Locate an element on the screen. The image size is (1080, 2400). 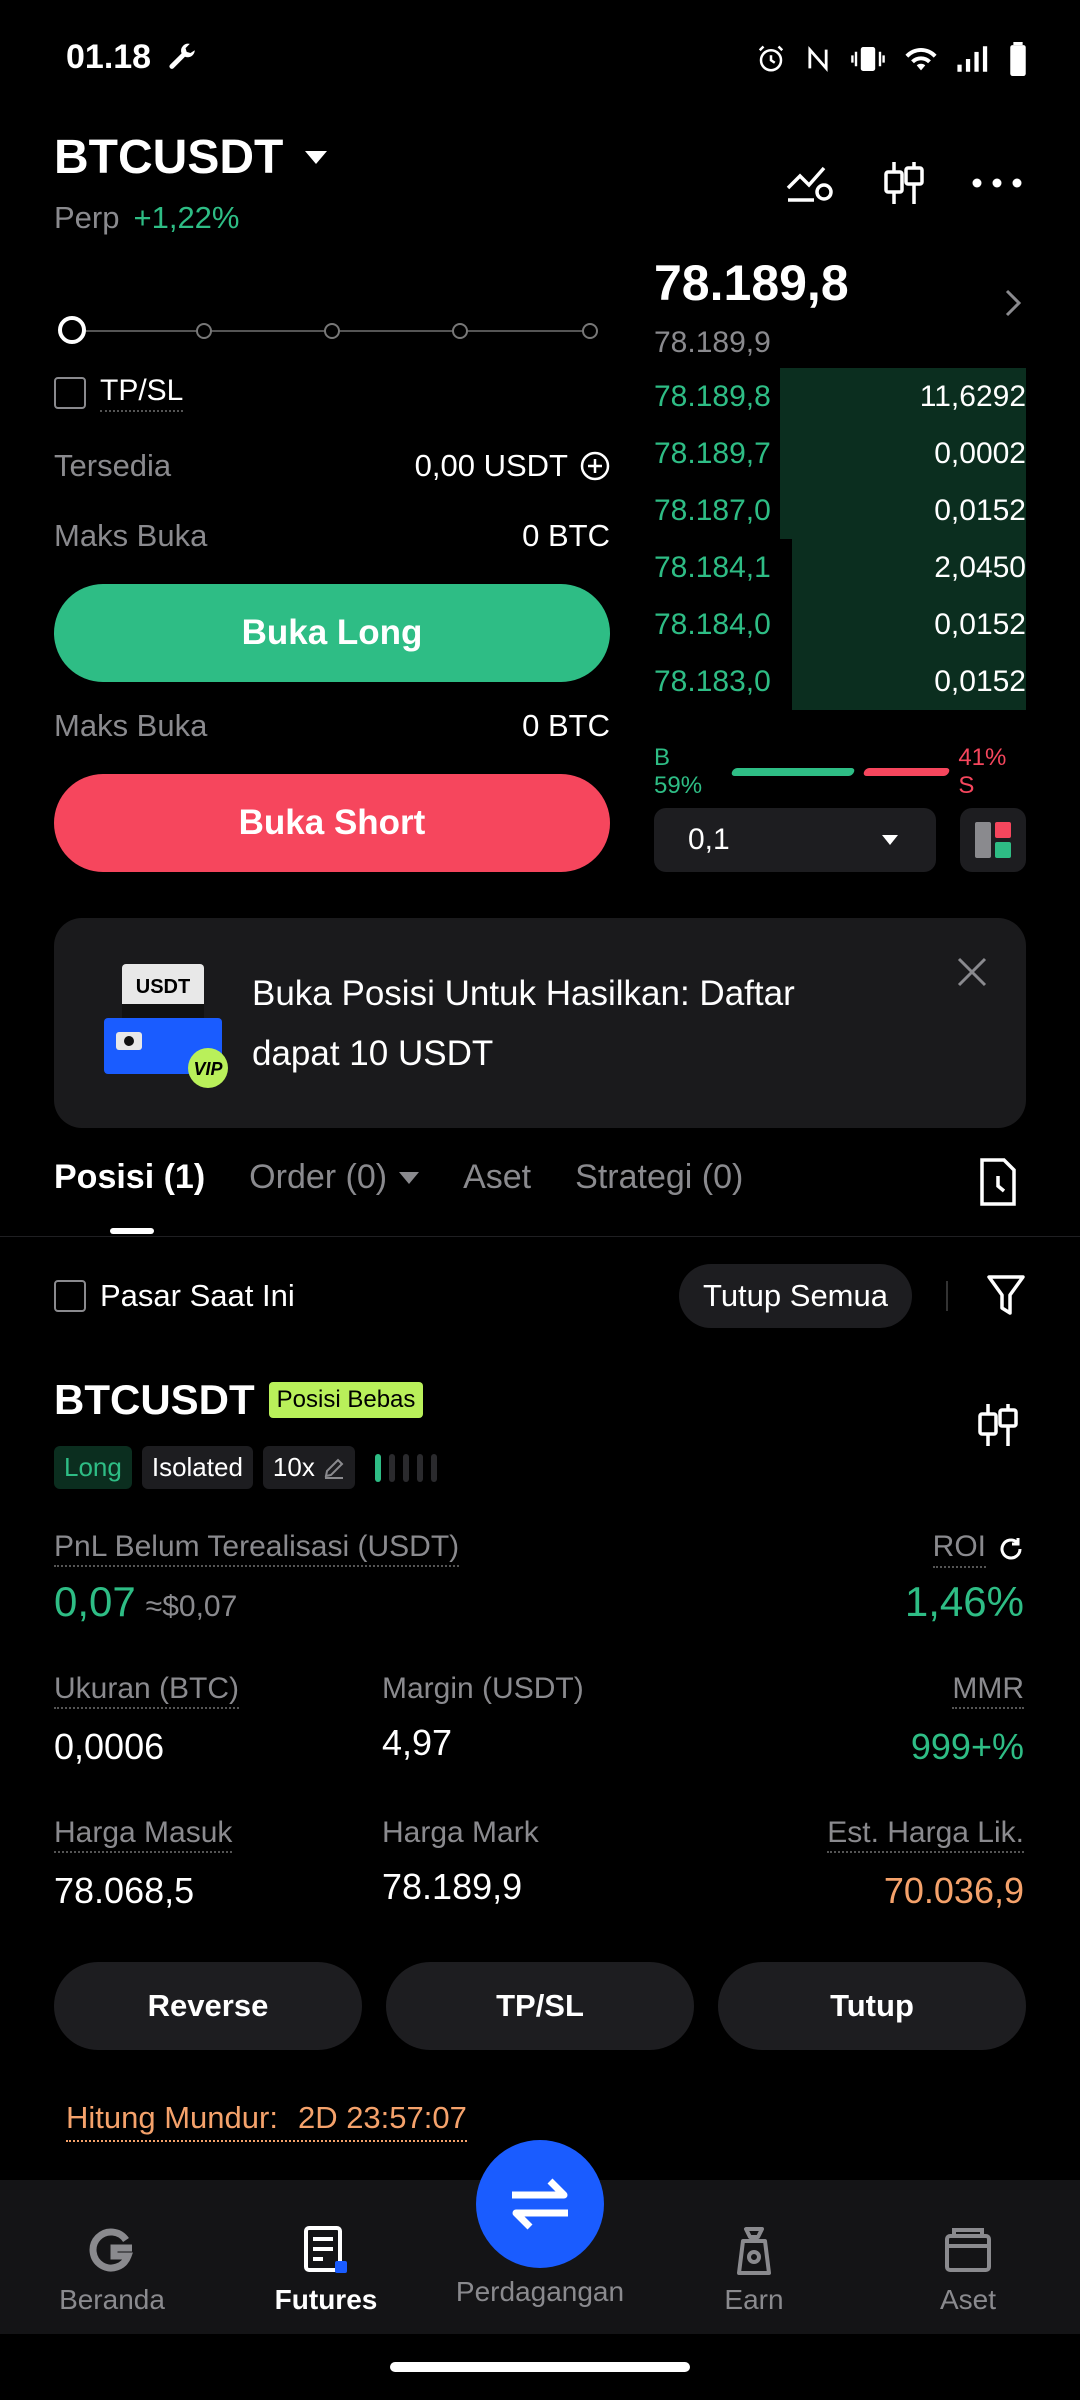
order-book-row: 78.189,8 11,6292 is located at coordinates (840, 396).